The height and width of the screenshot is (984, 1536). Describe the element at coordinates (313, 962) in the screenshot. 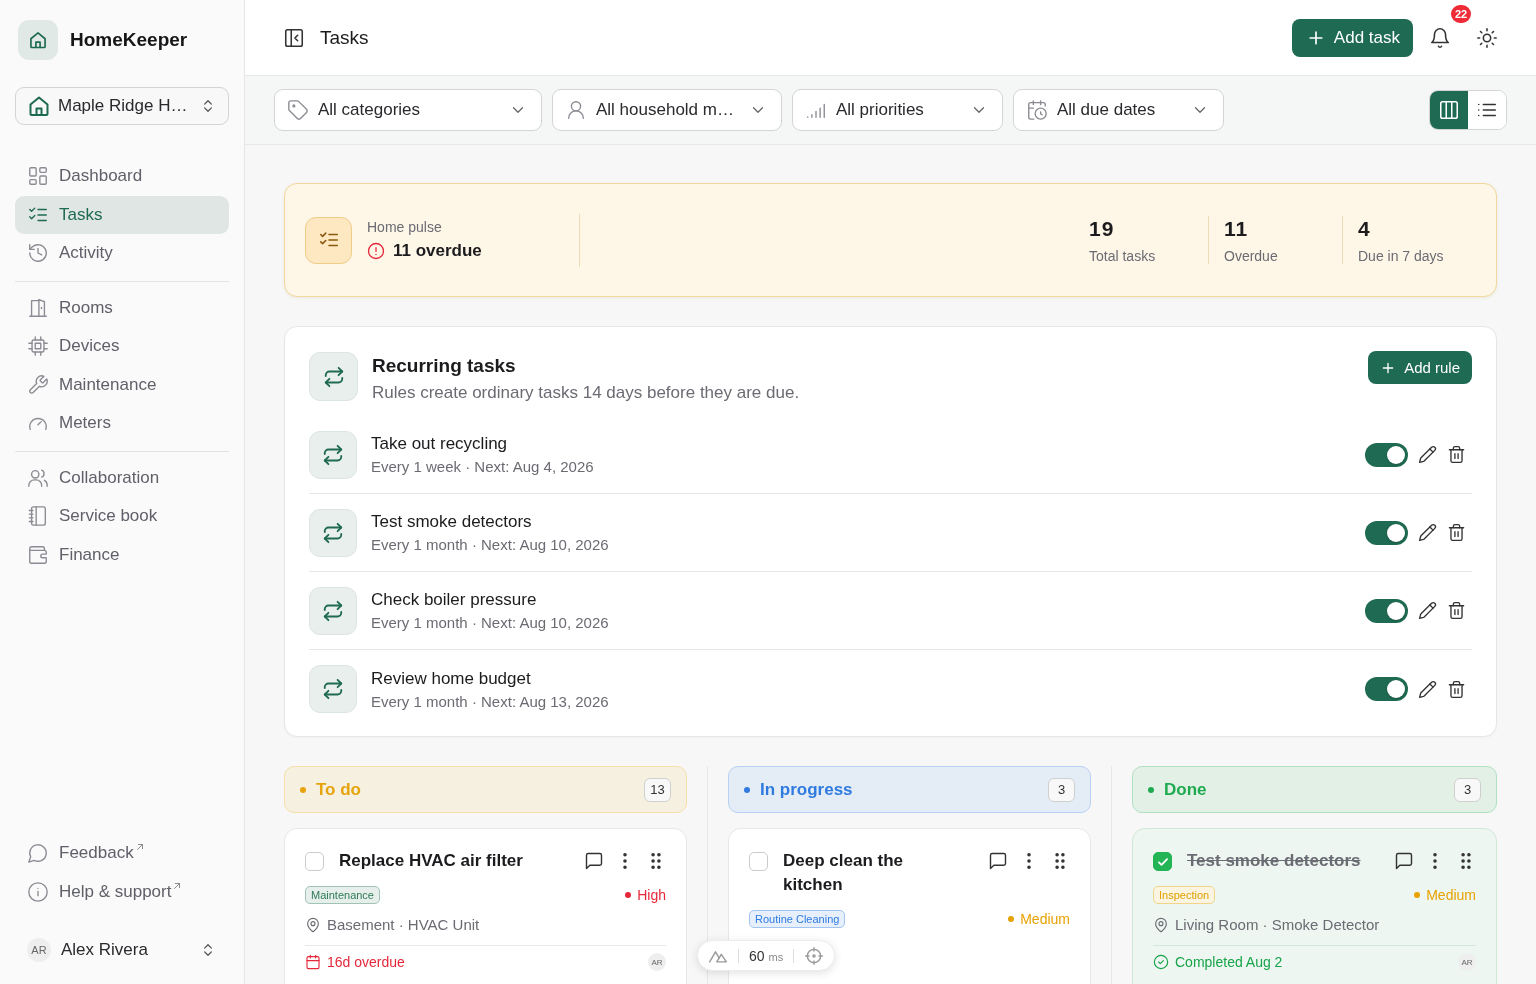

I see `calendar-icon` at that location.